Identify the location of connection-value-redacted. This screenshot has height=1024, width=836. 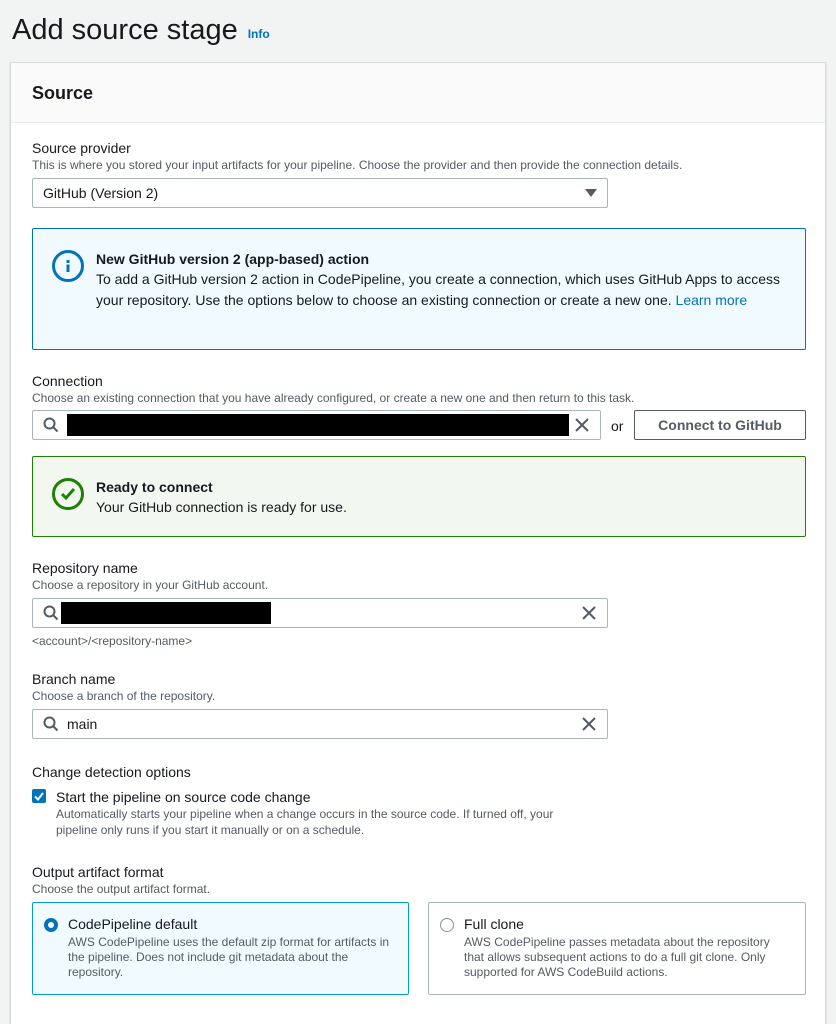
(318, 425).